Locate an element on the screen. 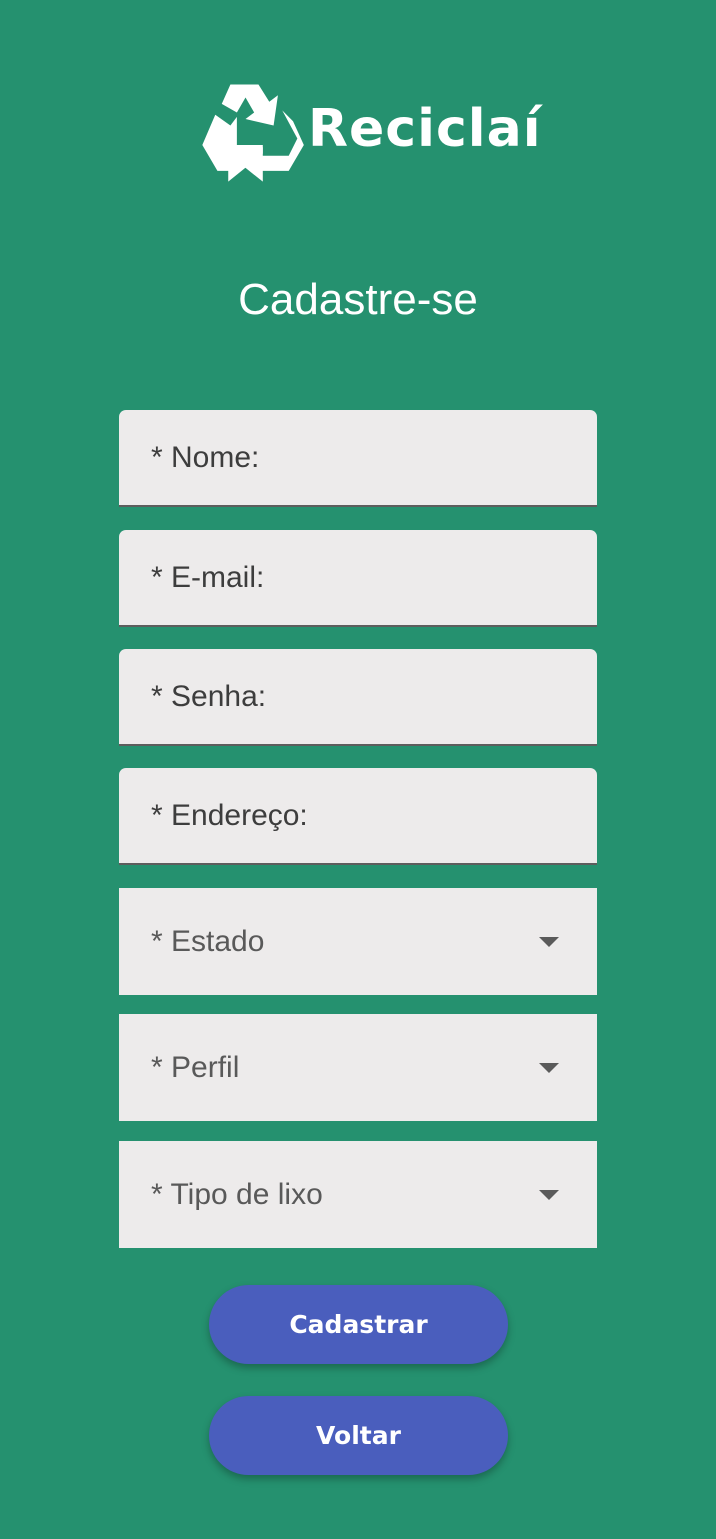 The width and height of the screenshot is (716, 1539). back-button: Voltar is located at coordinates (358, 1435).